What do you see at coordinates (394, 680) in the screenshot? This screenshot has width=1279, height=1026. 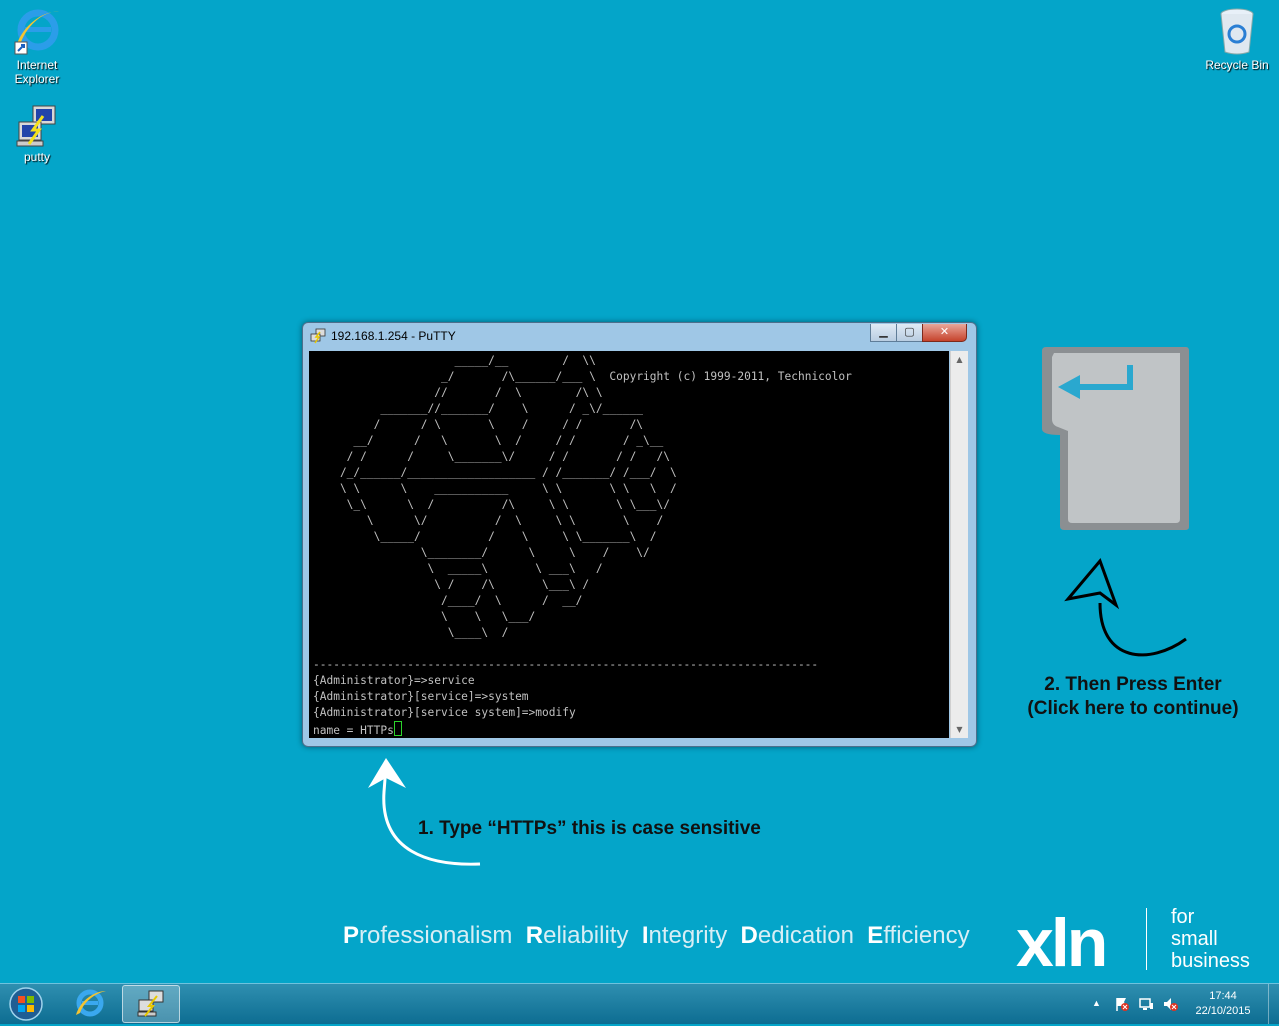 I see `command-line: {Administrator}=>service` at bounding box center [394, 680].